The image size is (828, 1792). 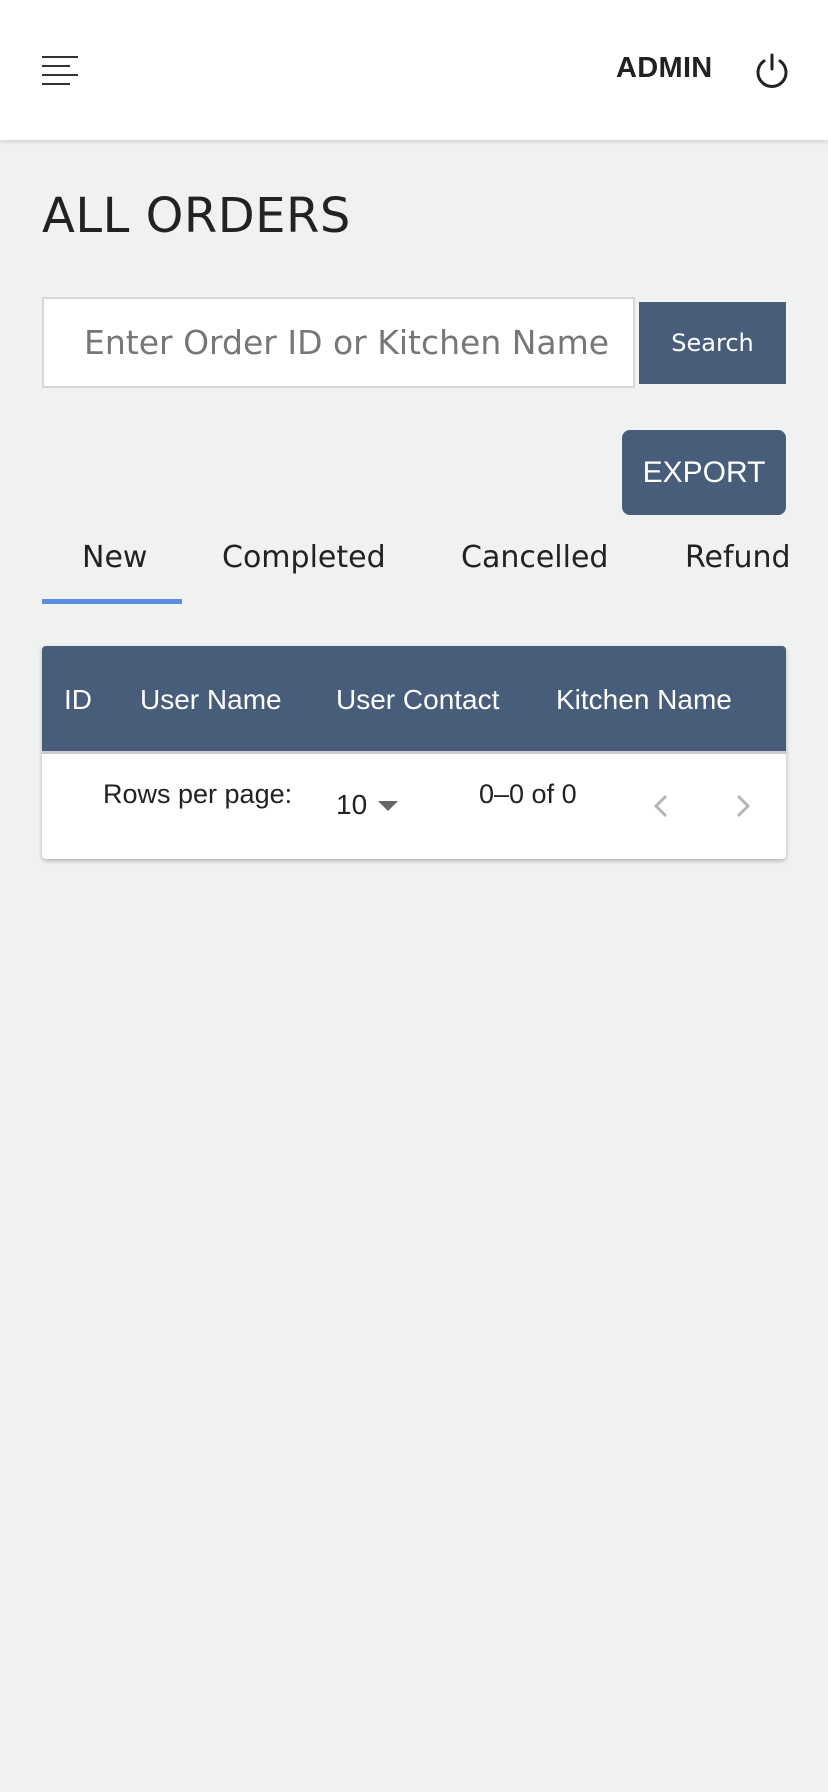 What do you see at coordinates (211, 700) in the screenshot?
I see `column-header-user-name: User Name` at bounding box center [211, 700].